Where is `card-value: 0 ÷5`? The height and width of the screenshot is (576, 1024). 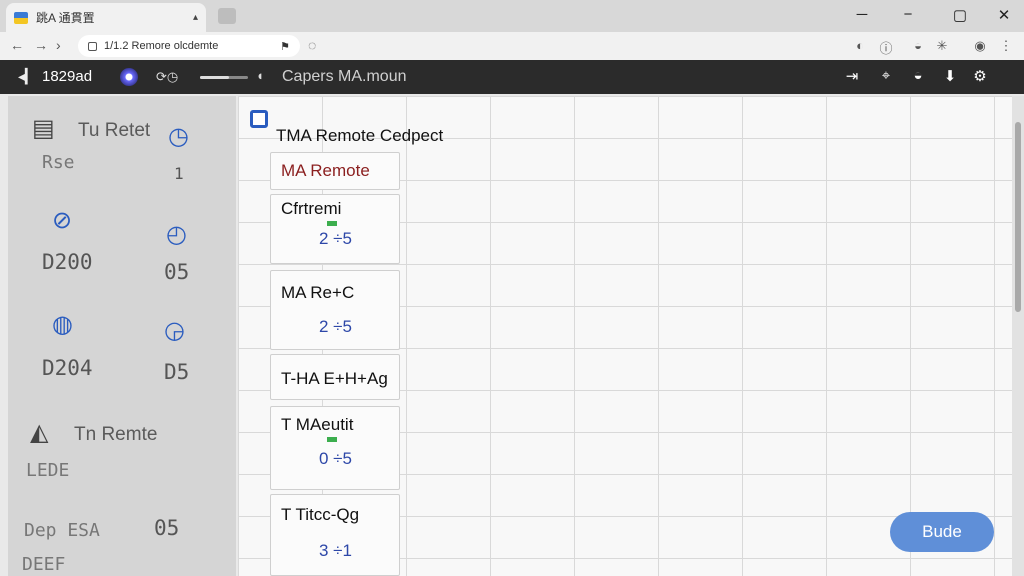 card-value: 0 ÷5 is located at coordinates (335, 458).